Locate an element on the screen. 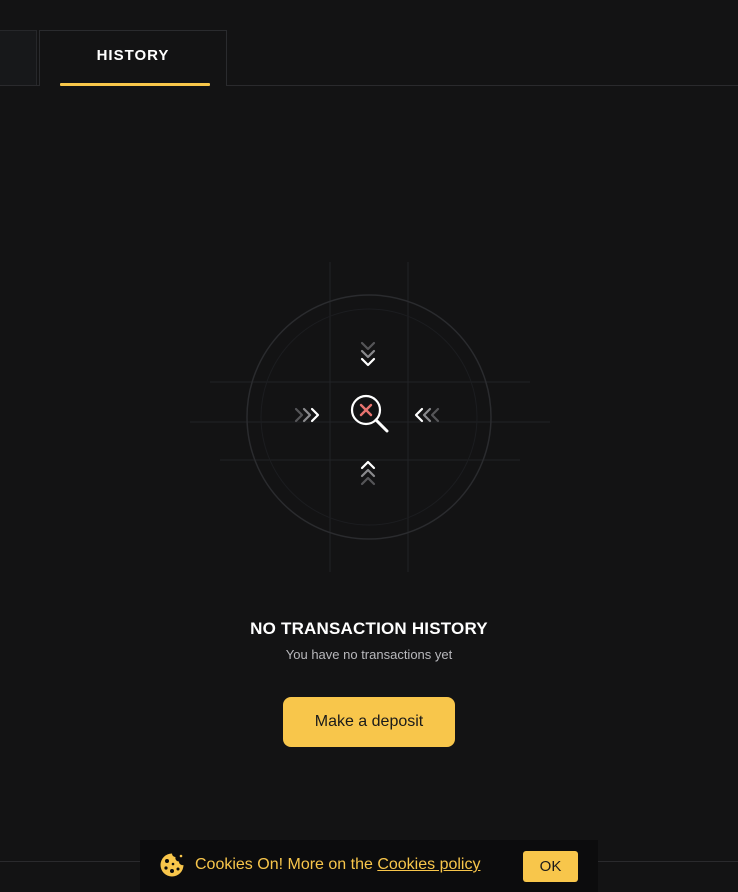 The width and height of the screenshot is (738, 892). empty-state-subtitle: You have no transactions yet is located at coordinates (369, 654).